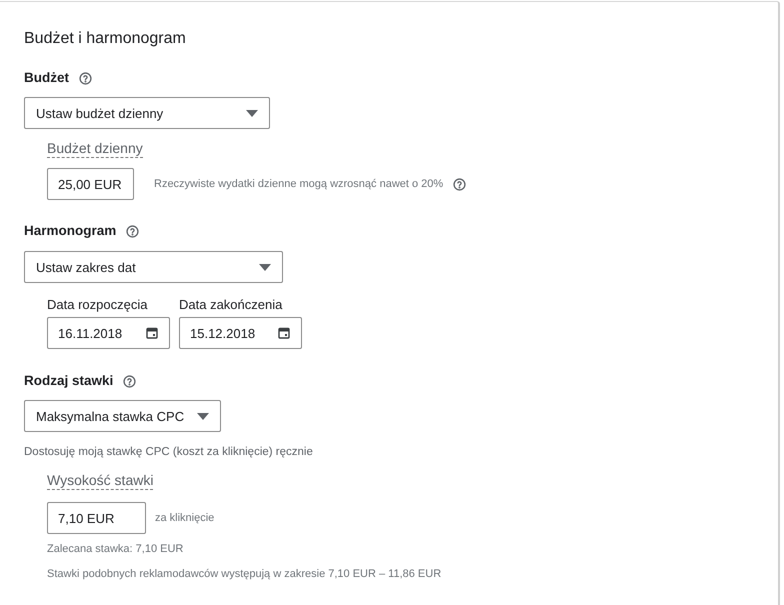 Image resolution: width=784 pixels, height=605 pixels. I want to click on field-label: Rodzaj stawki, so click(69, 381).